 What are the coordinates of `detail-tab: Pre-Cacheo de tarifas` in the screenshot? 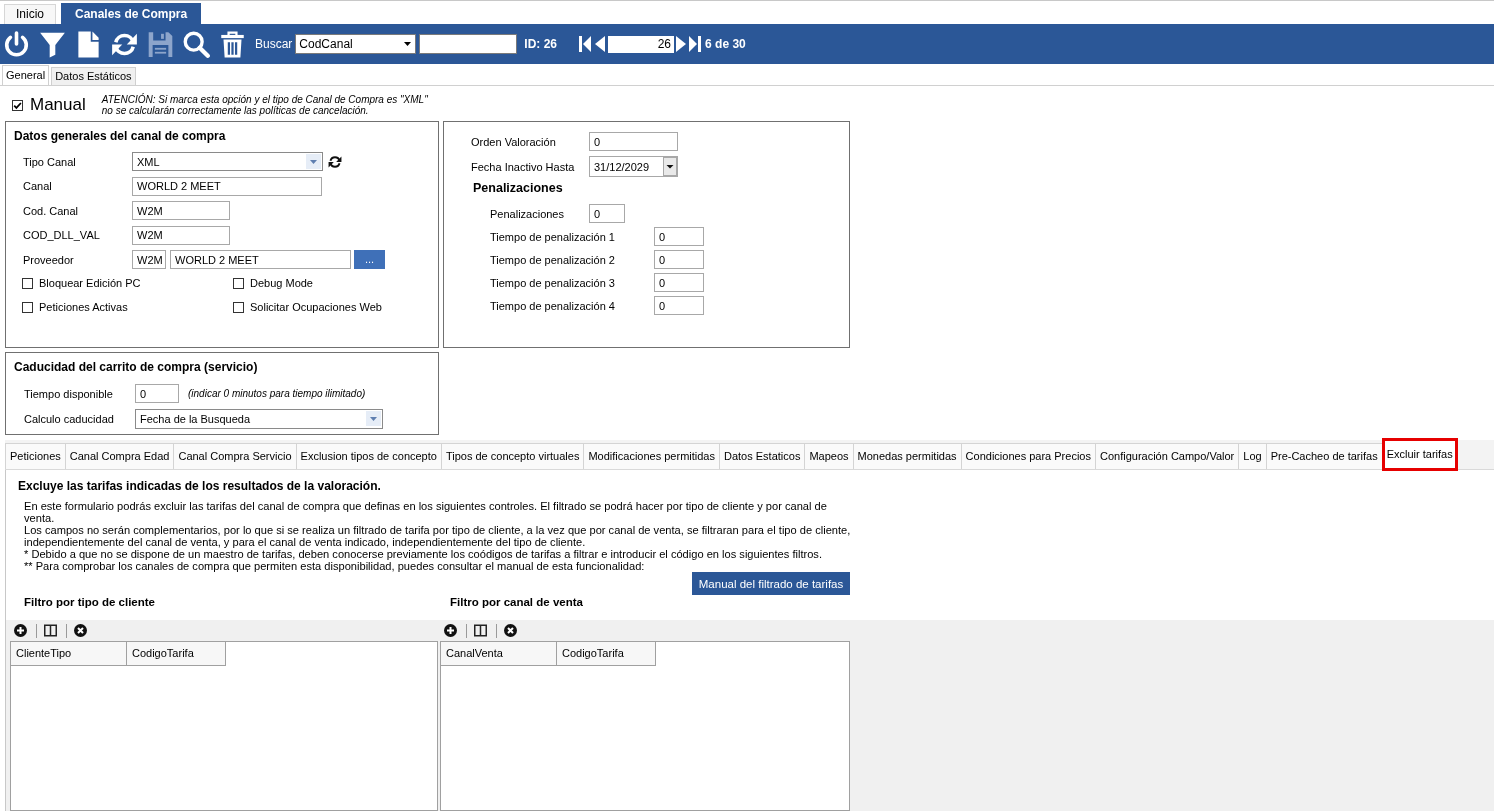 It's located at (1324, 456).